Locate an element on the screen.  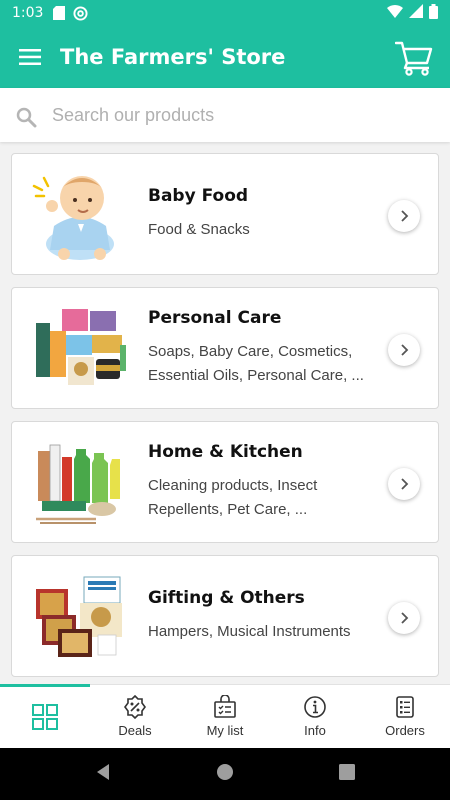
back-icon is located at coordinates (103, 774).